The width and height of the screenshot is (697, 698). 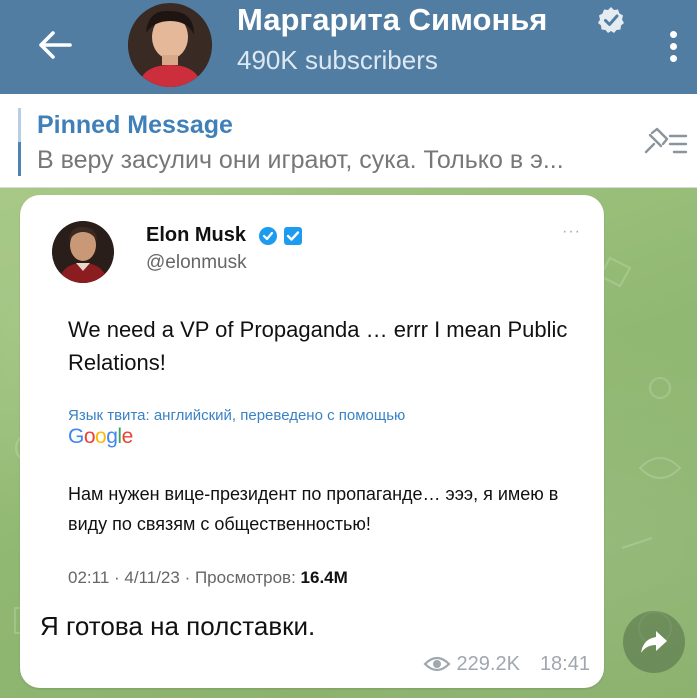 I want to click on channel-avatar, so click(x=170, y=45).